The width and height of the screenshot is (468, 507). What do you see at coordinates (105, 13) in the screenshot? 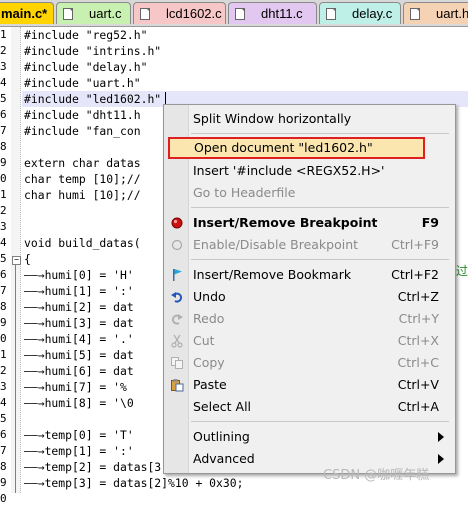
I see `tab-label: uart.c` at bounding box center [105, 13].